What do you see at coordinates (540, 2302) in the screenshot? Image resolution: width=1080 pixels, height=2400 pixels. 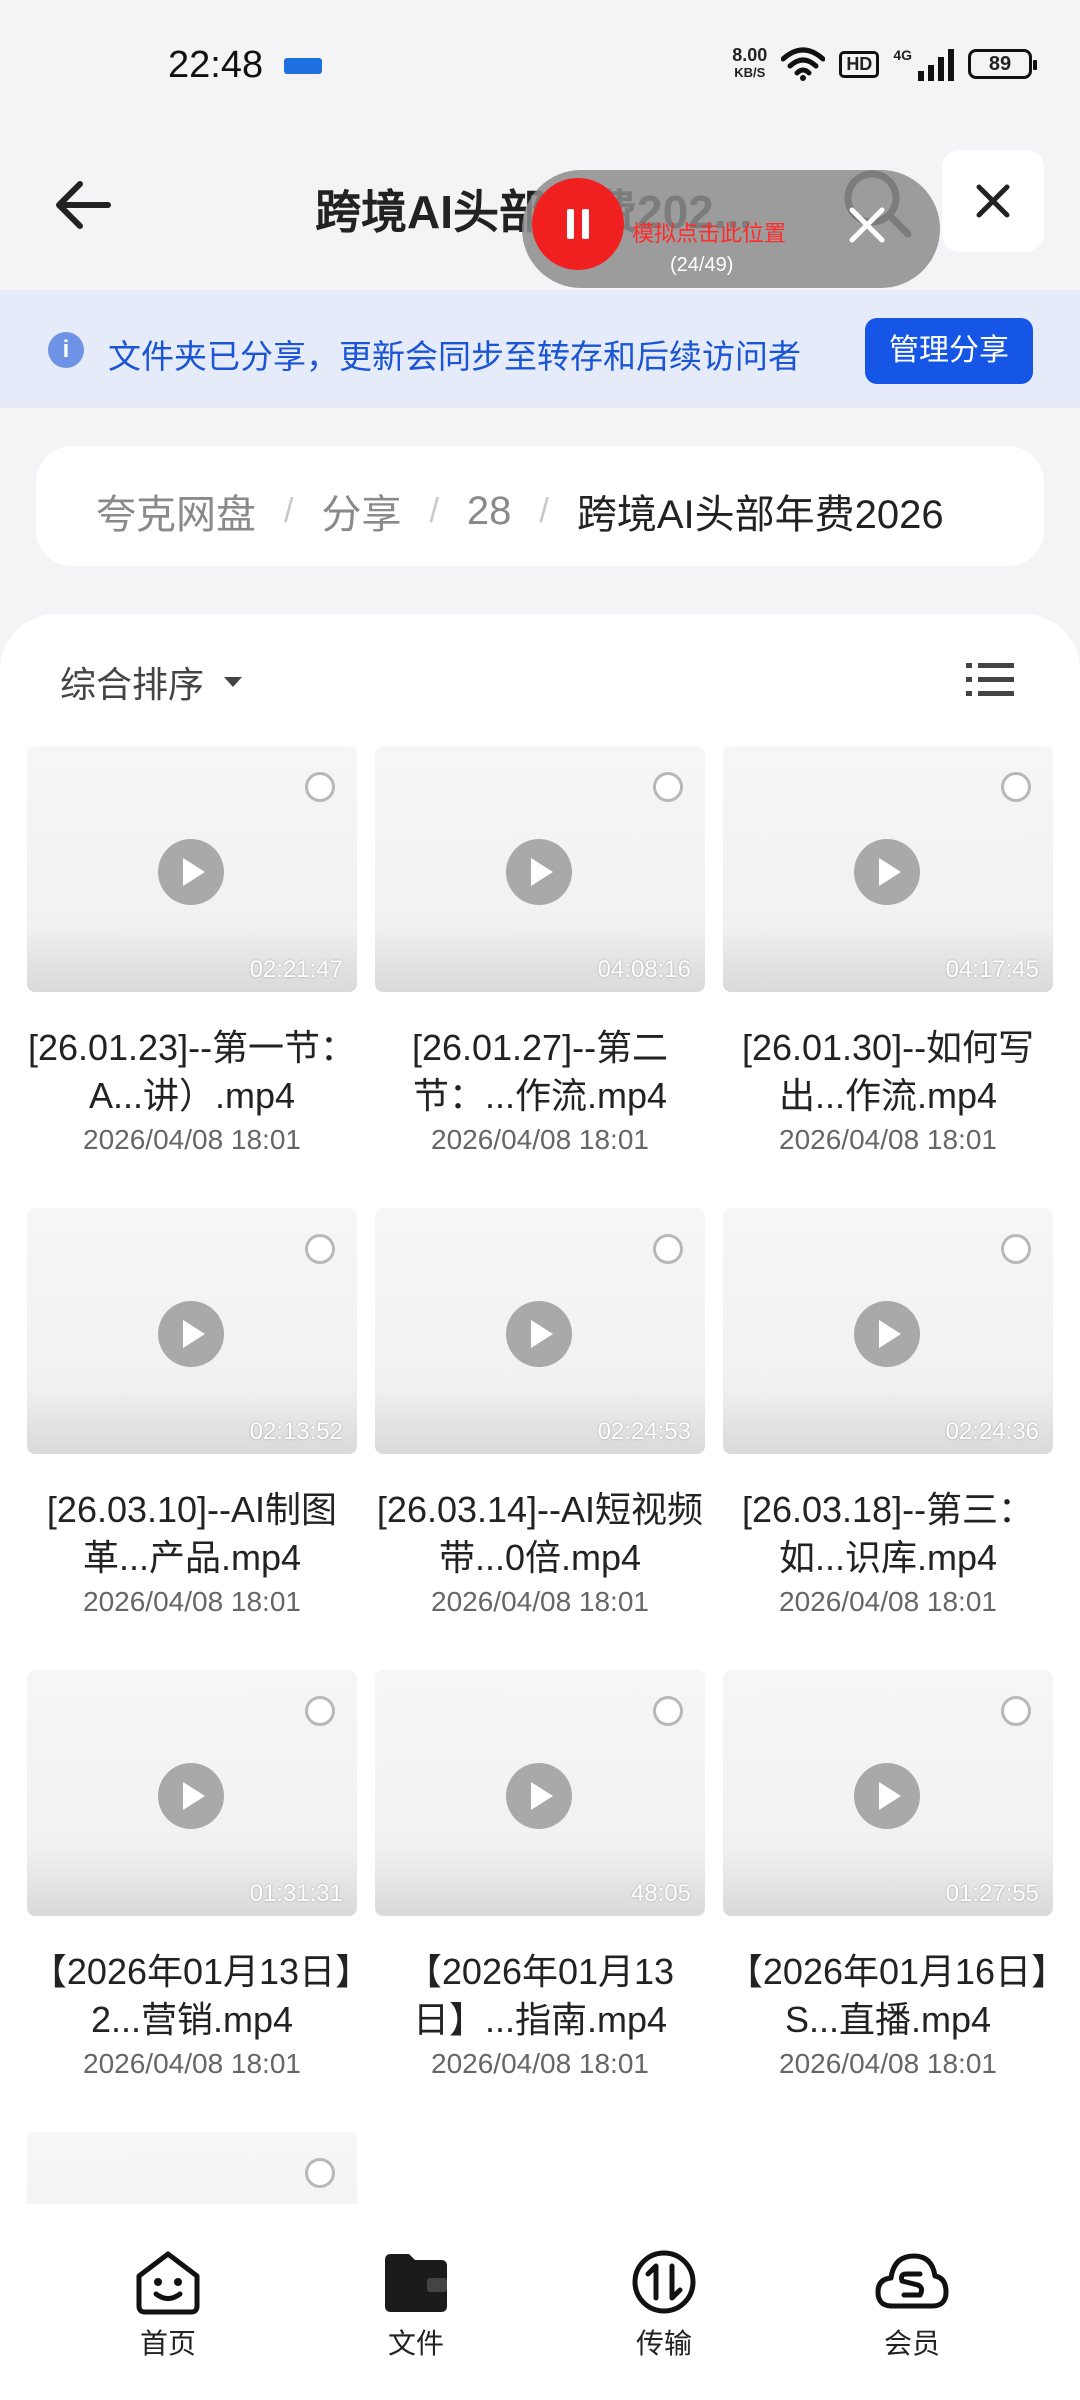 I see `bottom-nav: 首页 文件 传输 会员` at bounding box center [540, 2302].